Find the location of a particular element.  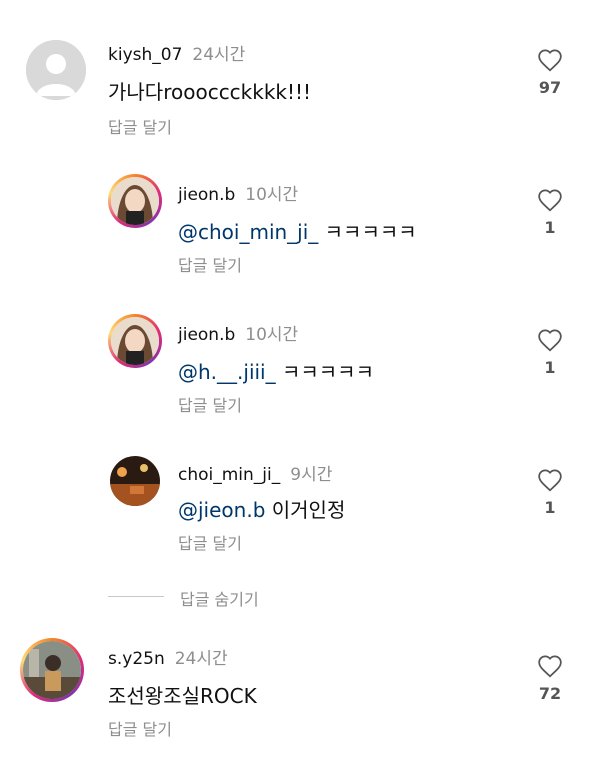

default-user-icon is located at coordinates (56, 70).